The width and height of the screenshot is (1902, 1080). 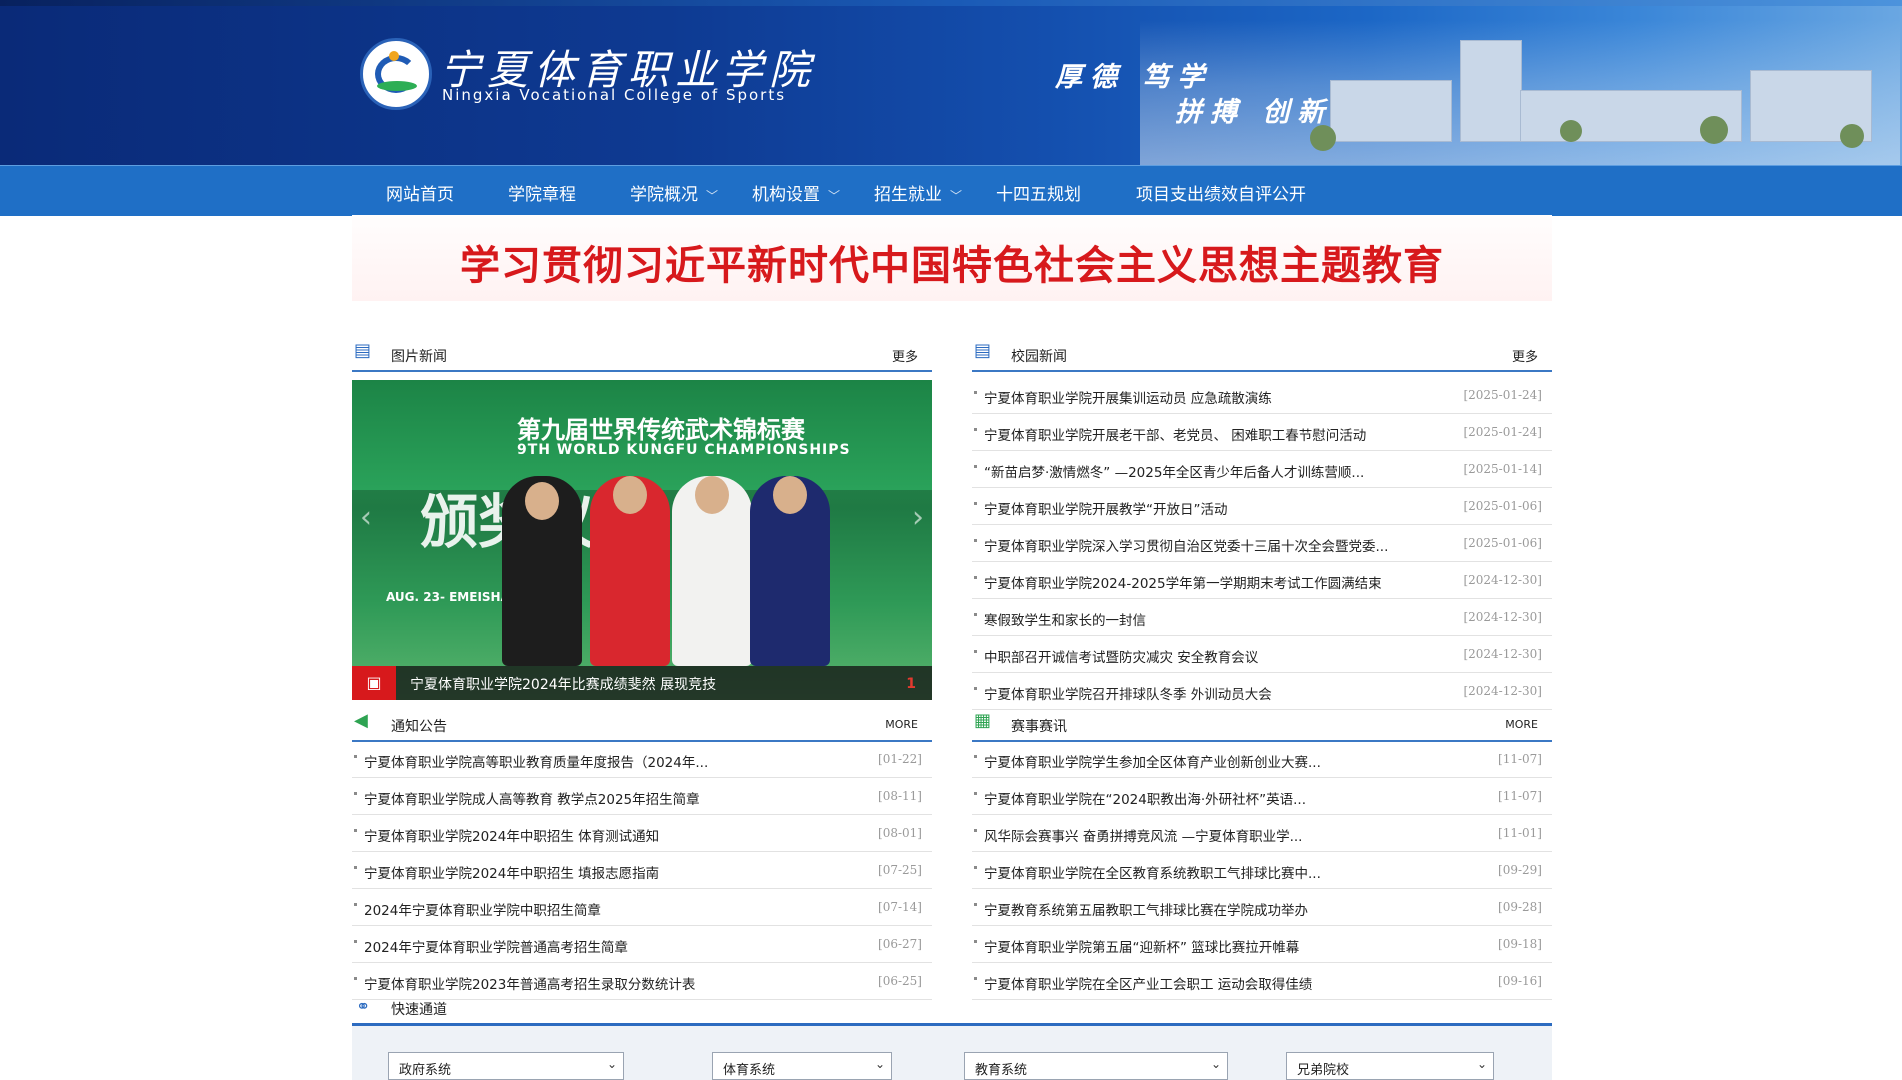 I want to click on photo-caption-bar: ▣ 宁夏体育职业学院2024年比赛成绩斐然 展现竞技 1, so click(x=642, y=683).